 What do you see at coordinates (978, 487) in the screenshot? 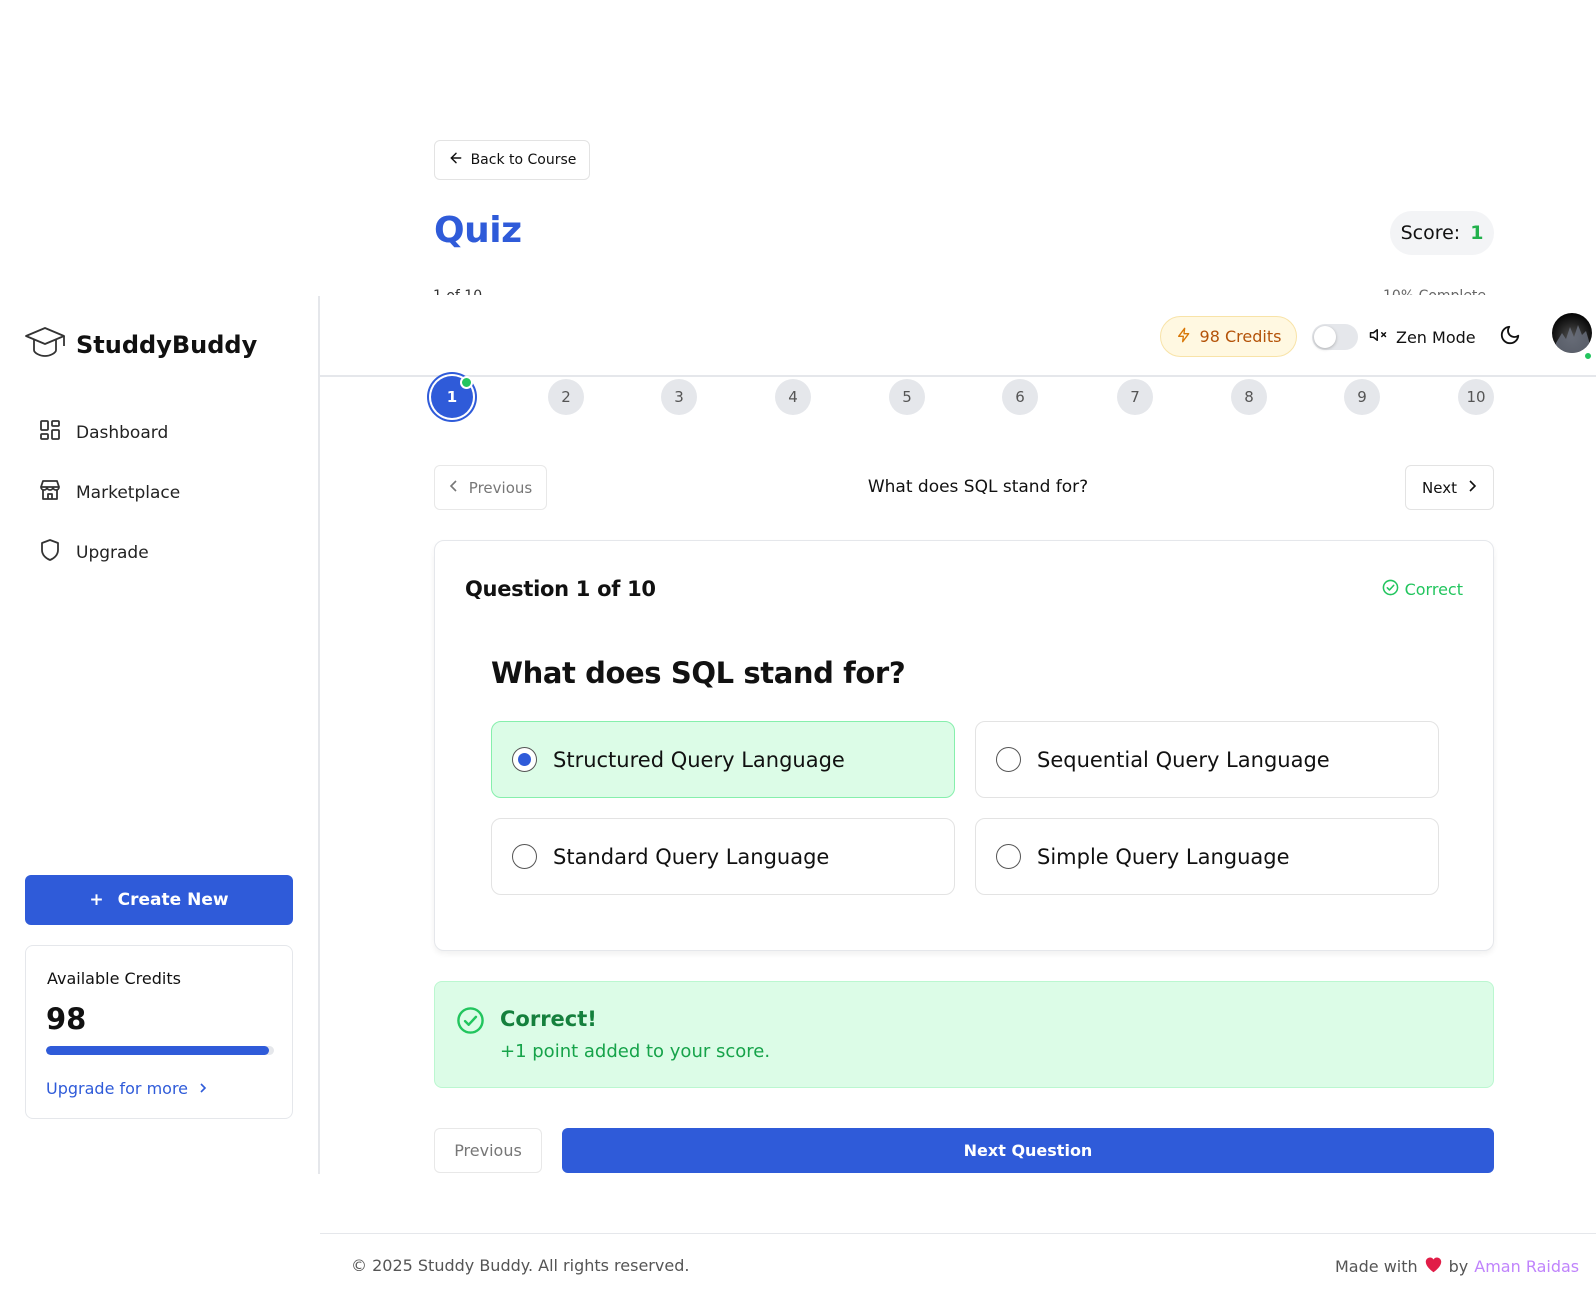
I see `question-nav-title: What does SQL stand for?` at bounding box center [978, 487].